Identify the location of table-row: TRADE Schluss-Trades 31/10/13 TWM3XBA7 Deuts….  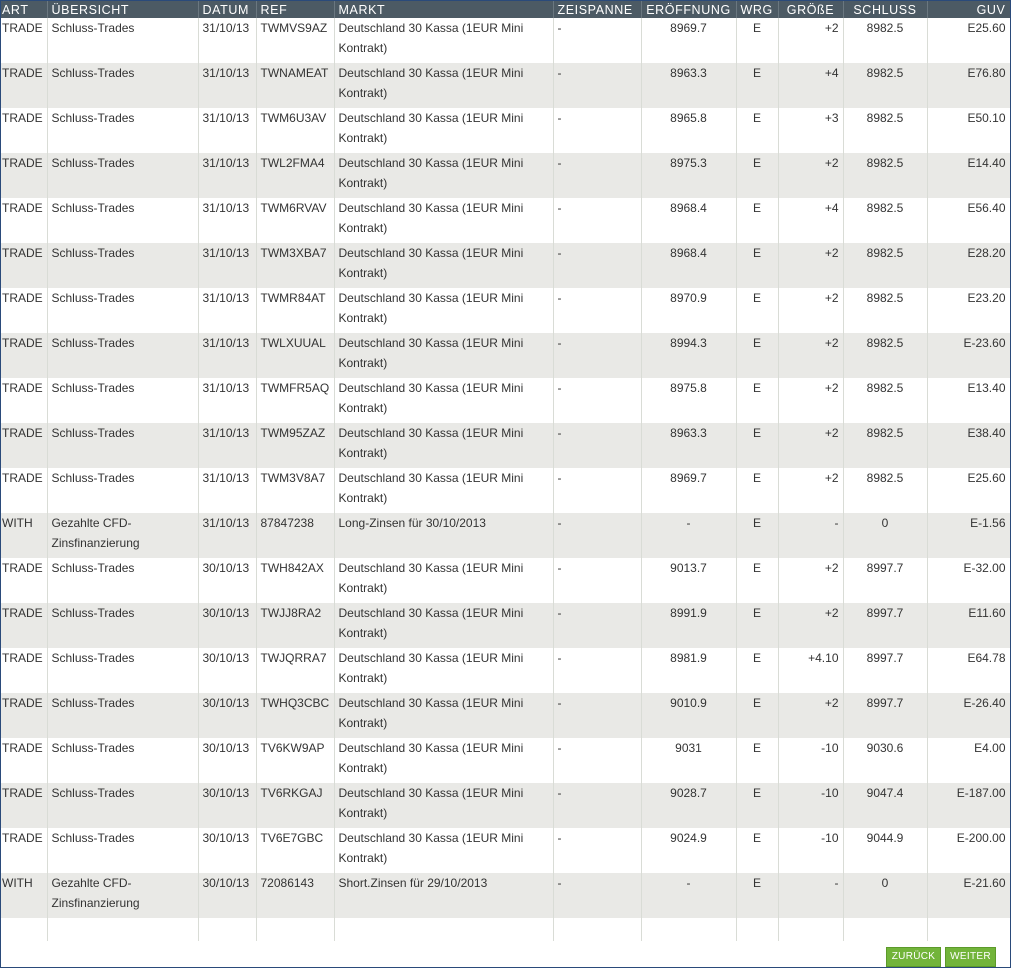
(505, 265).